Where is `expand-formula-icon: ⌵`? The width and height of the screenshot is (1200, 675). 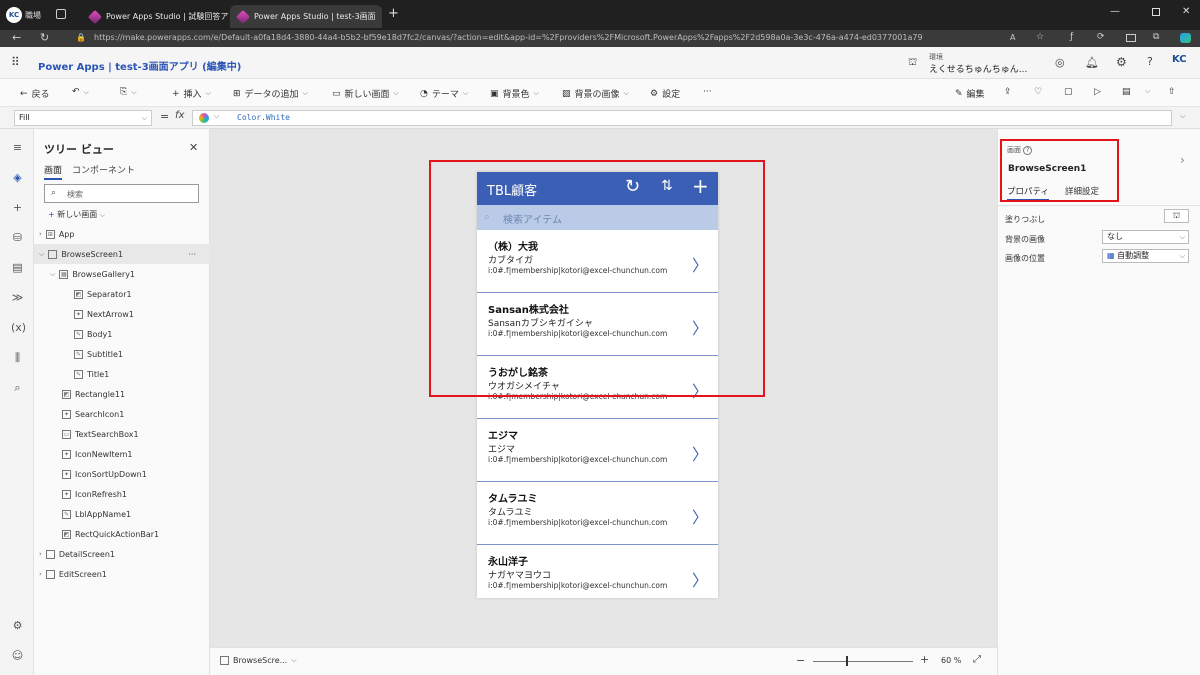 expand-formula-icon: ⌵ is located at coordinates (1182, 116).